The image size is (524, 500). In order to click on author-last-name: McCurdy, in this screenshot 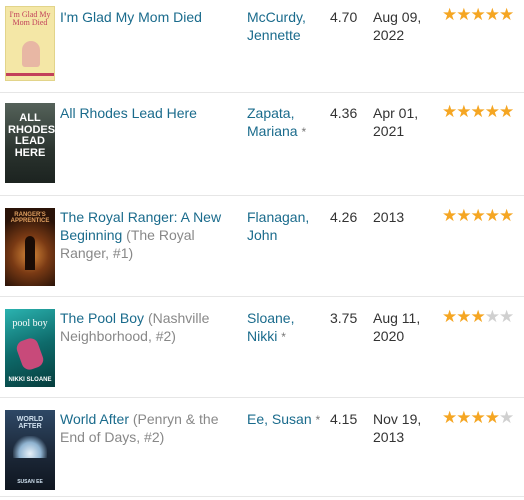, I will do `click(276, 17)`.